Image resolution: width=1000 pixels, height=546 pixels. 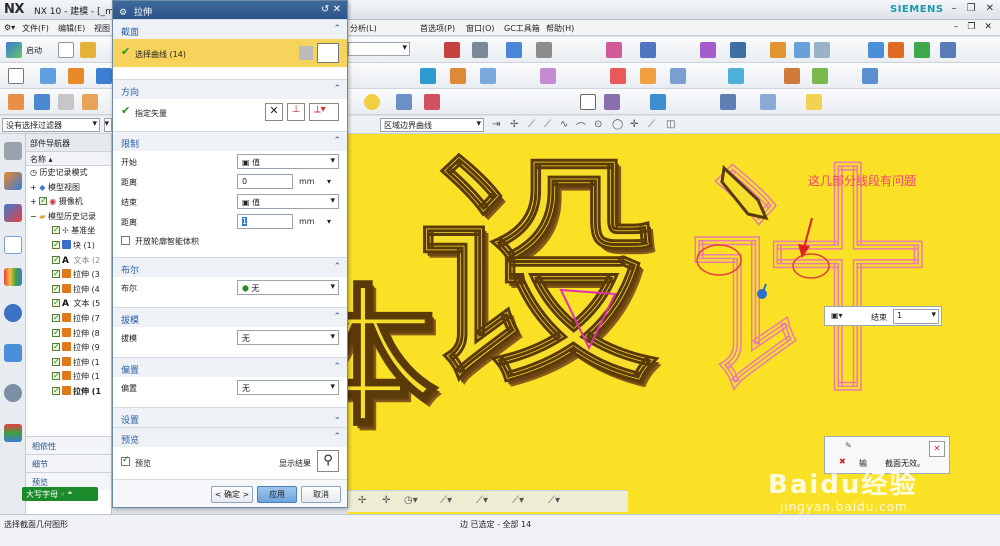 What do you see at coordinates (288, 387) in the screenshot?
I see `offset-select: 无` at bounding box center [288, 387].